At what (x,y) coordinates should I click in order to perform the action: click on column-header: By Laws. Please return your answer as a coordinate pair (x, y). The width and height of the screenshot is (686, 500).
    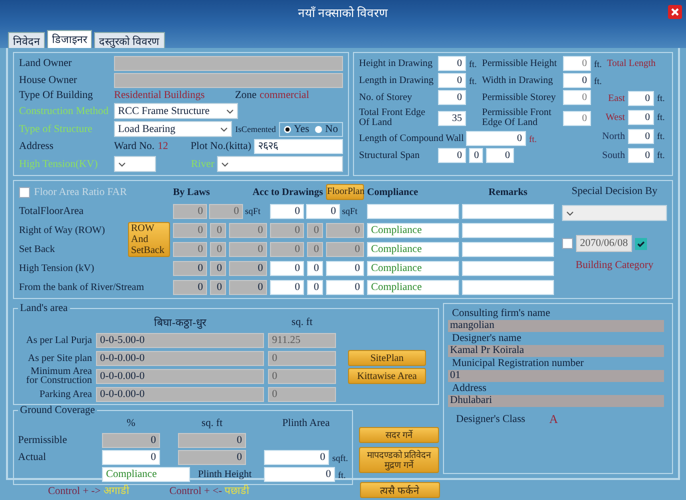
    Looking at the image, I should click on (192, 192).